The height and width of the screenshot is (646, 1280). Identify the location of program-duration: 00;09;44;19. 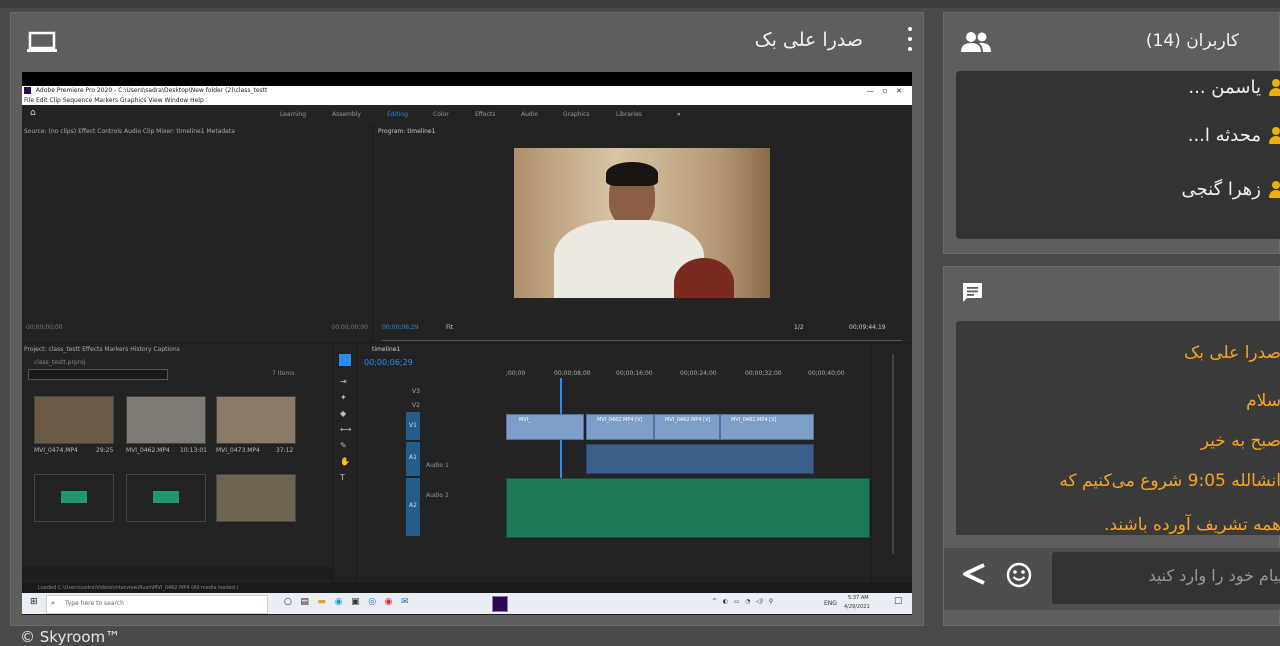
(867, 327).